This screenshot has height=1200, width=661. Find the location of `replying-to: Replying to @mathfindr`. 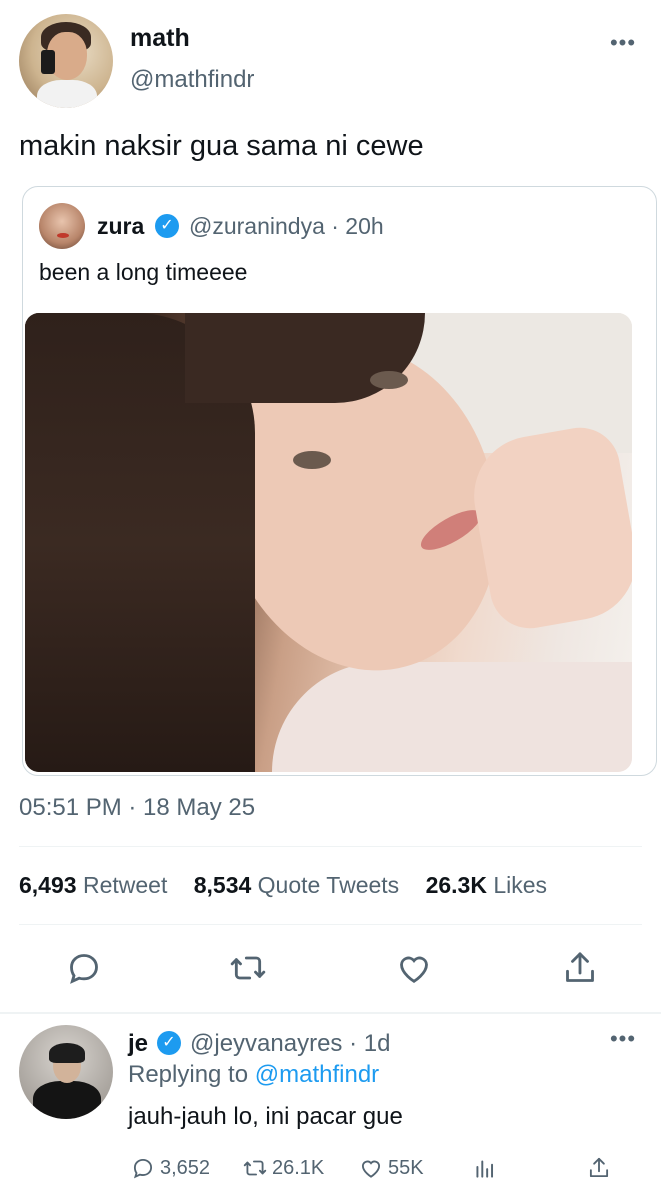

replying-to: Replying to @mathfindr is located at coordinates (253, 1075).